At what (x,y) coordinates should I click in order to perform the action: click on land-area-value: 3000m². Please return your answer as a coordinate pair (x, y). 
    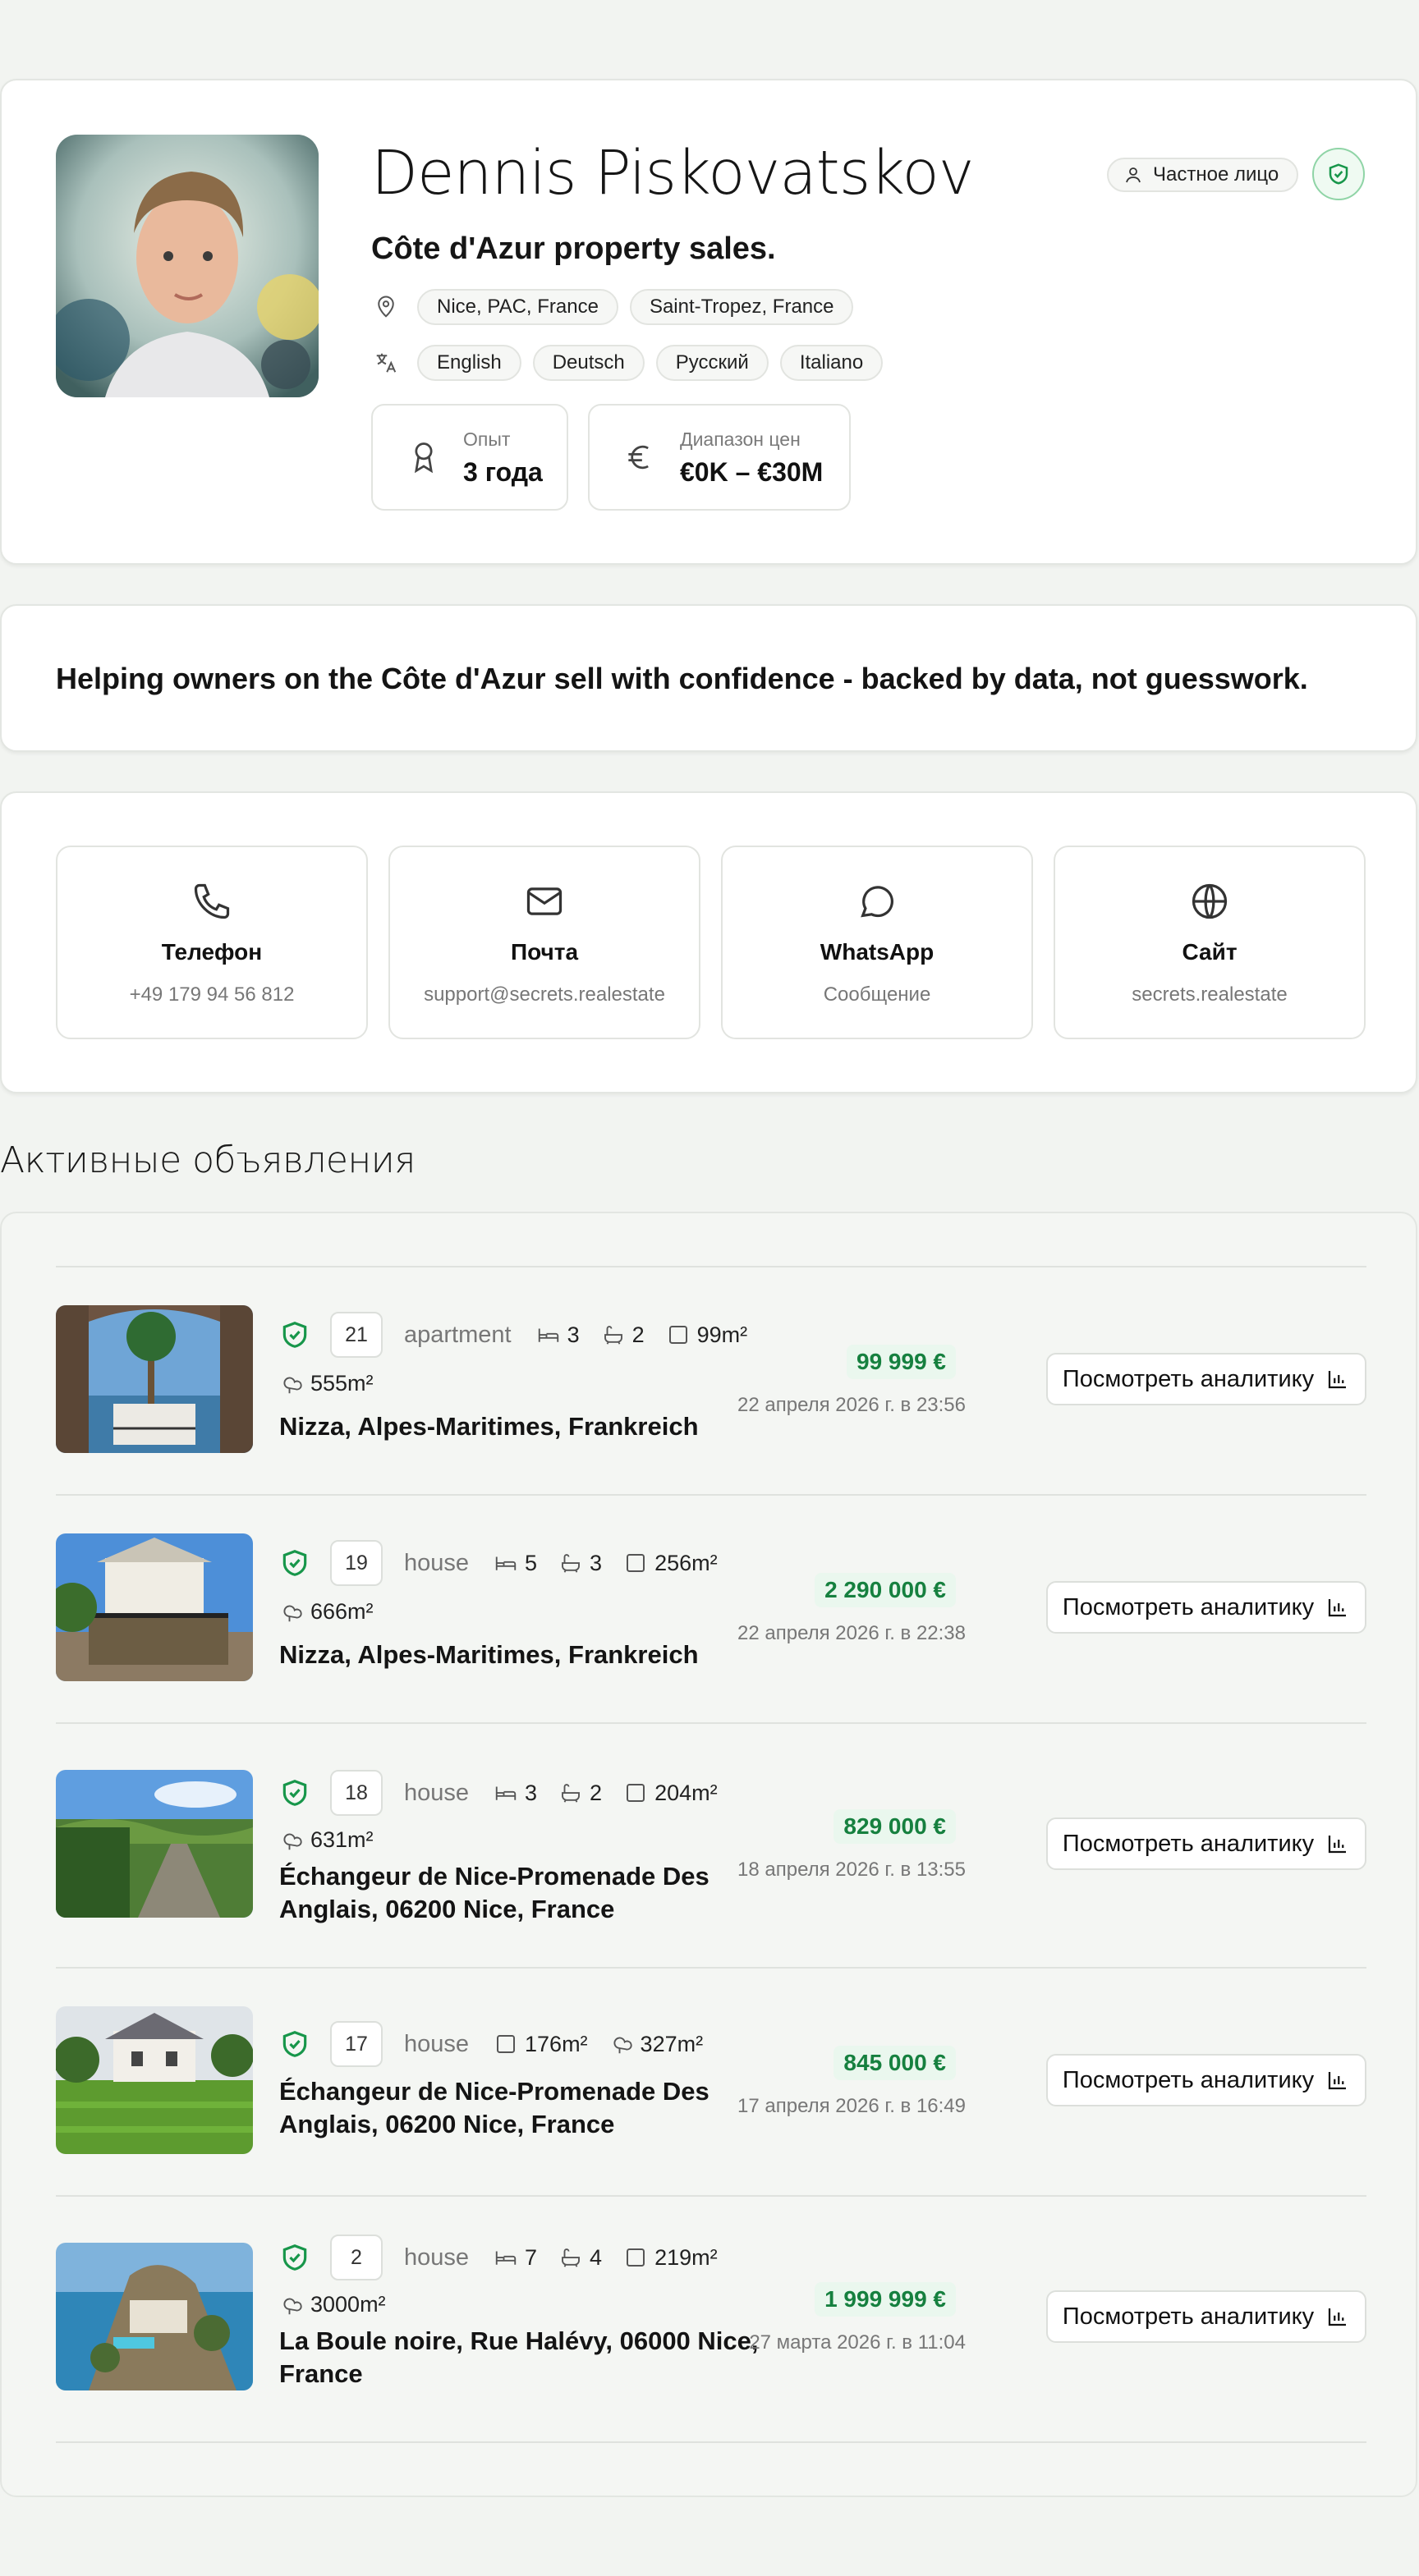
    Looking at the image, I should click on (348, 2305).